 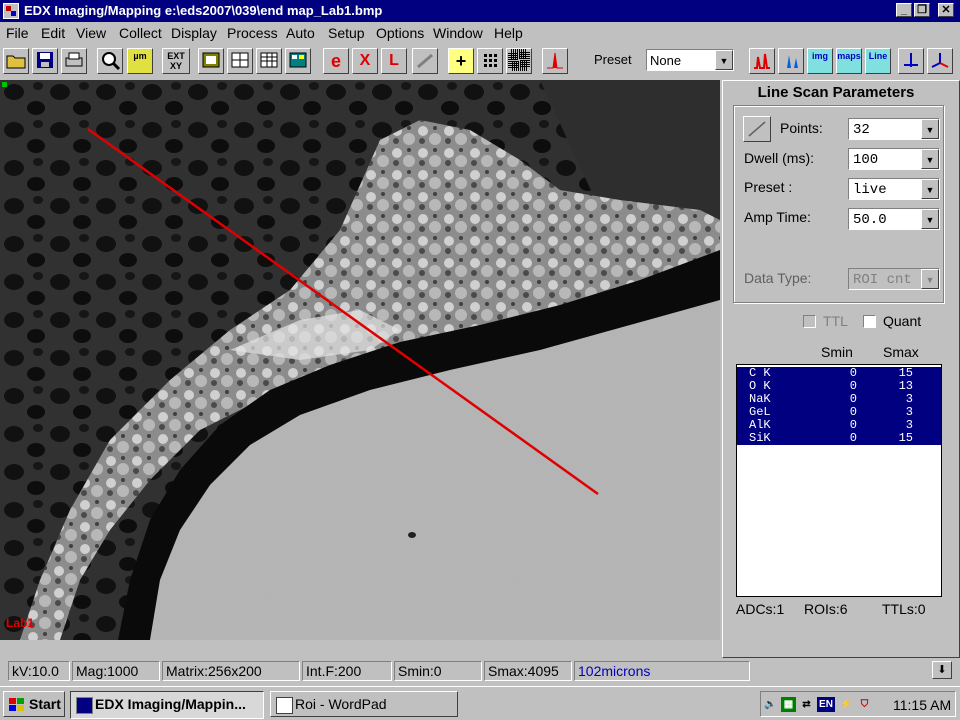 What do you see at coordinates (341, 704) in the screenshot?
I see `task-label: Roi - WordPad` at bounding box center [341, 704].